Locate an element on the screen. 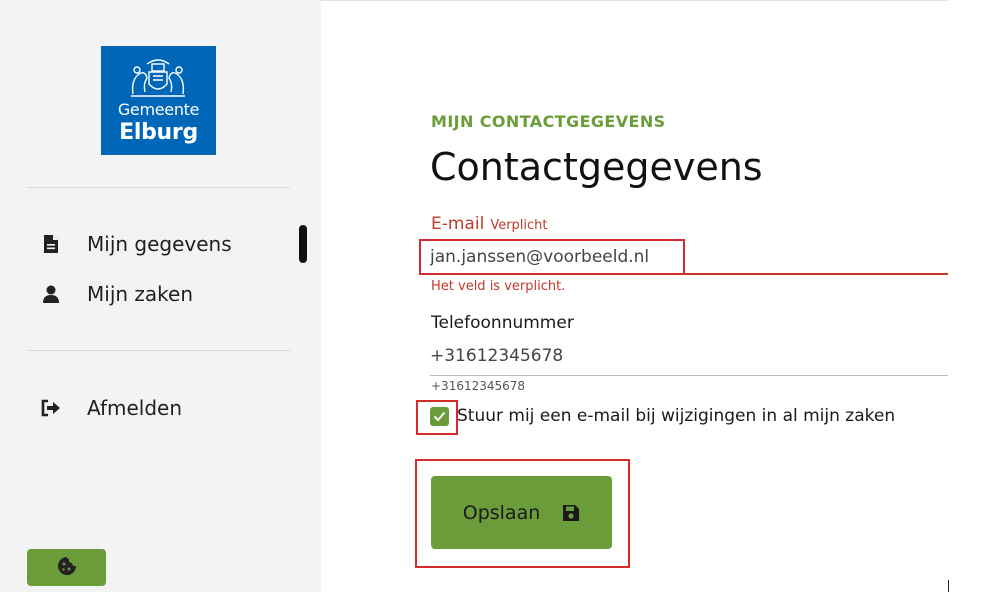 This screenshot has width=1002, height=592. sign-out-icon is located at coordinates (51, 408).